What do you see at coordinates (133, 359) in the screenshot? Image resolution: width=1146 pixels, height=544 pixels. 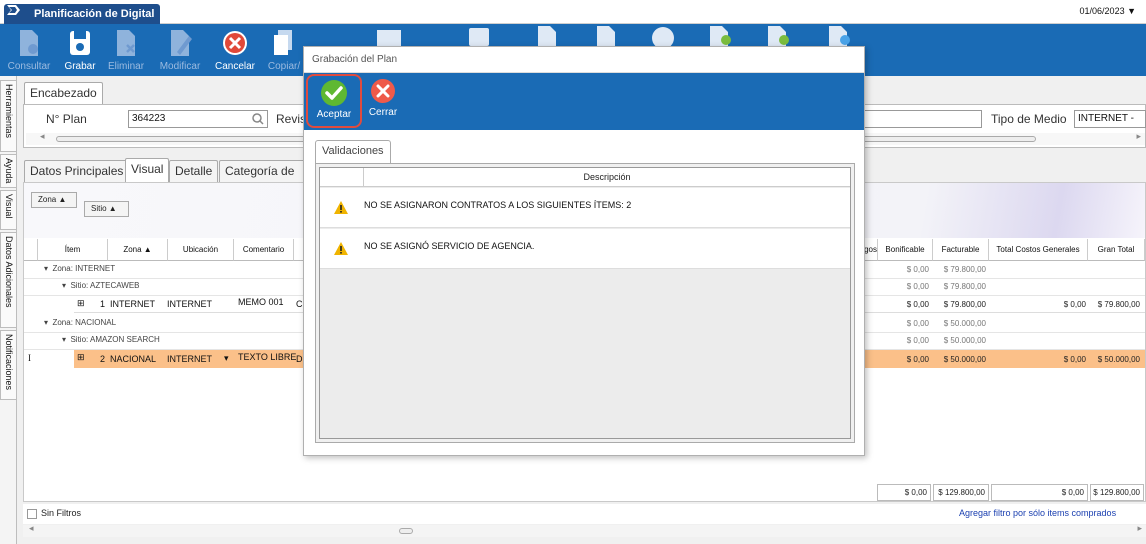 I see `row-zona: NACIONAL` at bounding box center [133, 359].